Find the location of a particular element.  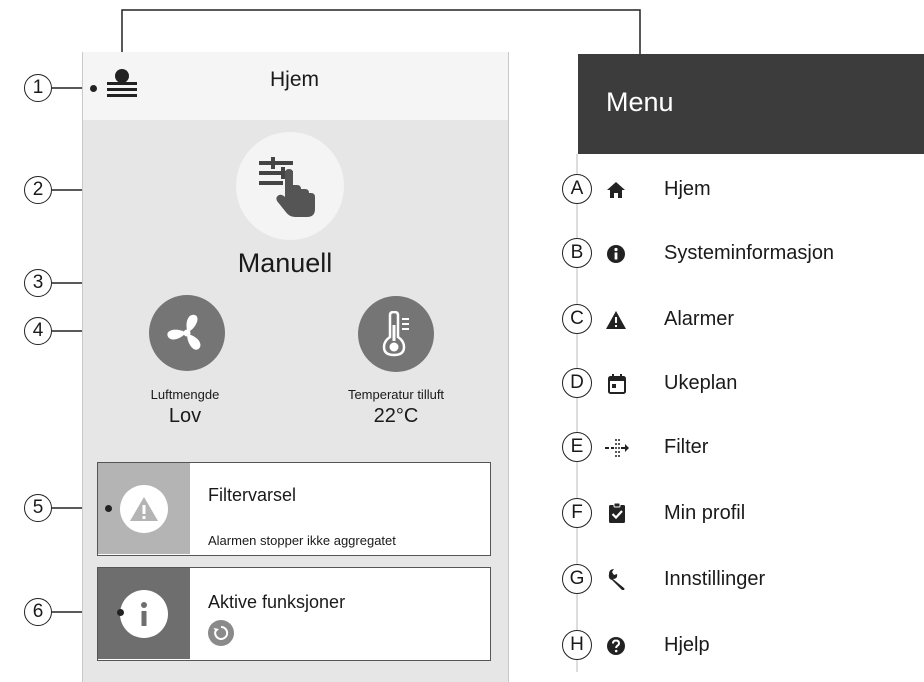

airflow-button is located at coordinates (187, 333).